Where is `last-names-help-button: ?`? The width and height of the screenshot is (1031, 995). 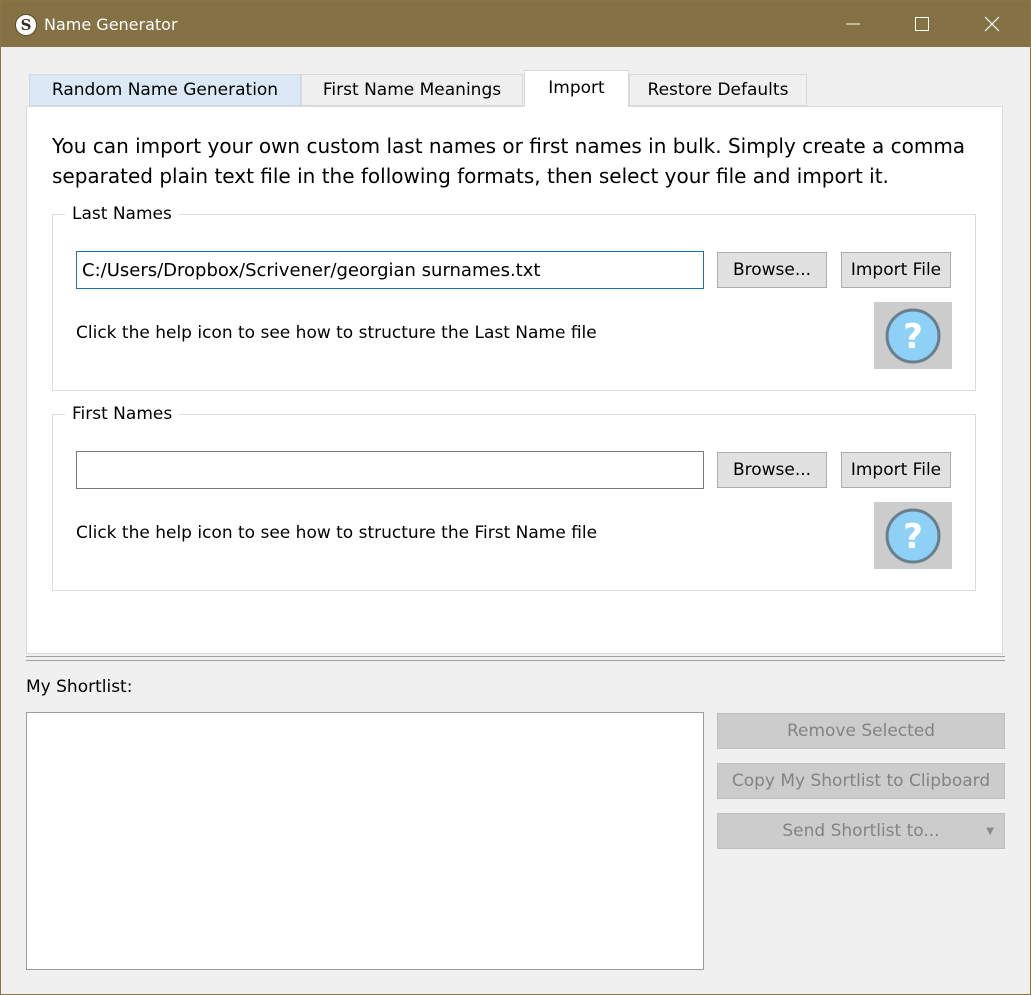
last-names-help-button: ? is located at coordinates (913, 335).